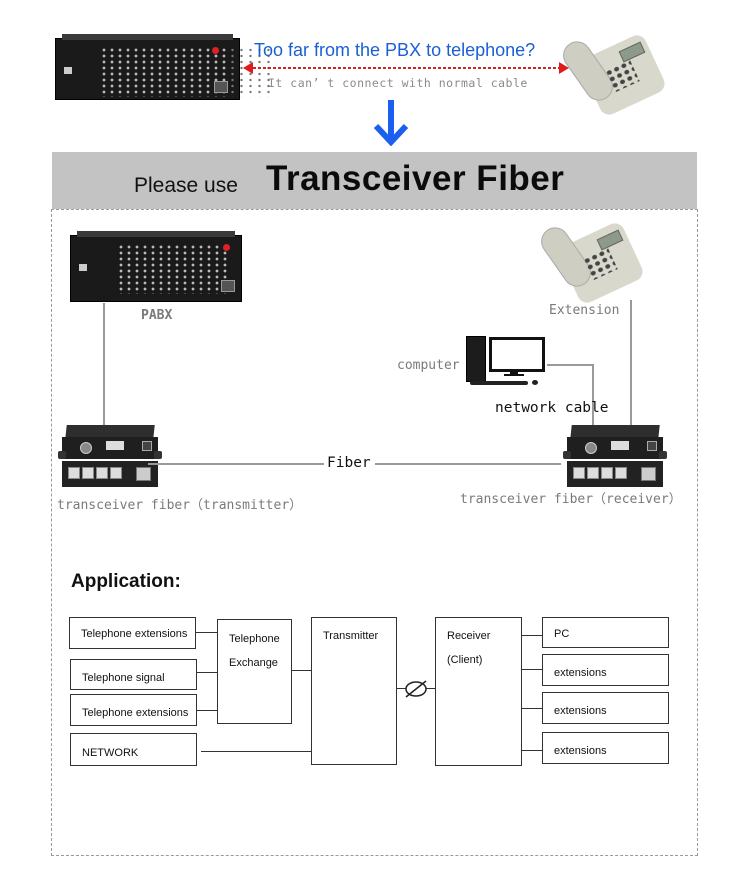 This screenshot has width=750, height=875. What do you see at coordinates (254, 639) in the screenshot?
I see `exchange-line1: Telephone` at bounding box center [254, 639].